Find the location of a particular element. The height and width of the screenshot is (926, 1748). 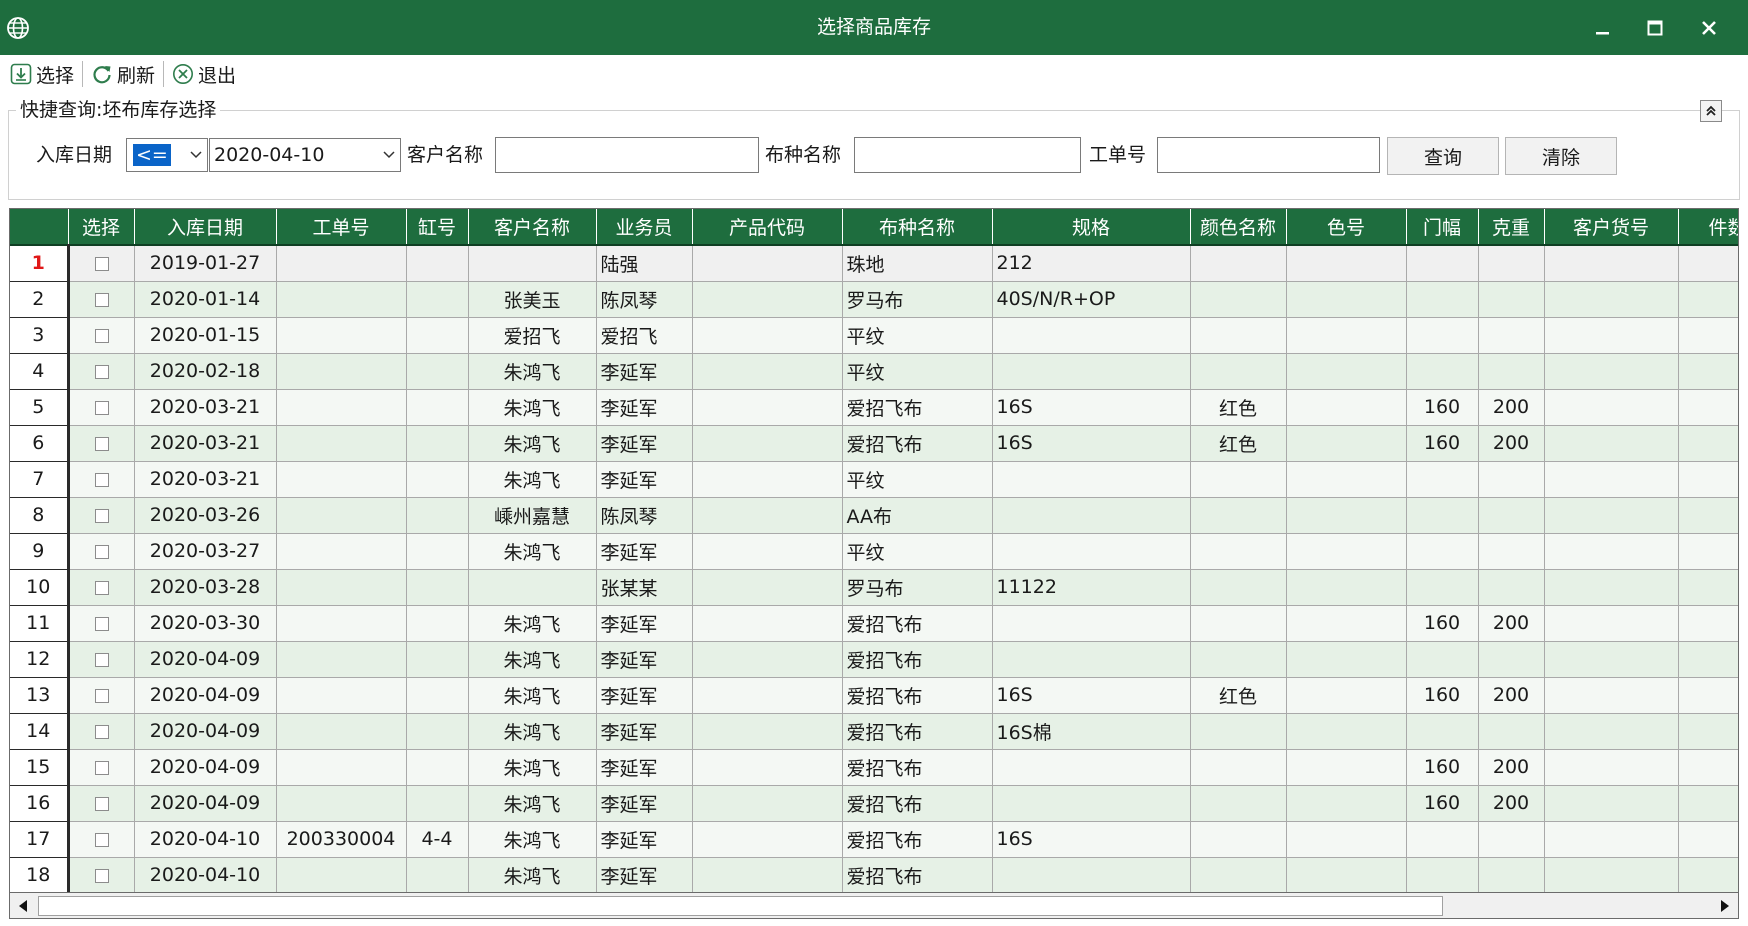

quantity-cell: 5 is located at coordinates (1708, 874).